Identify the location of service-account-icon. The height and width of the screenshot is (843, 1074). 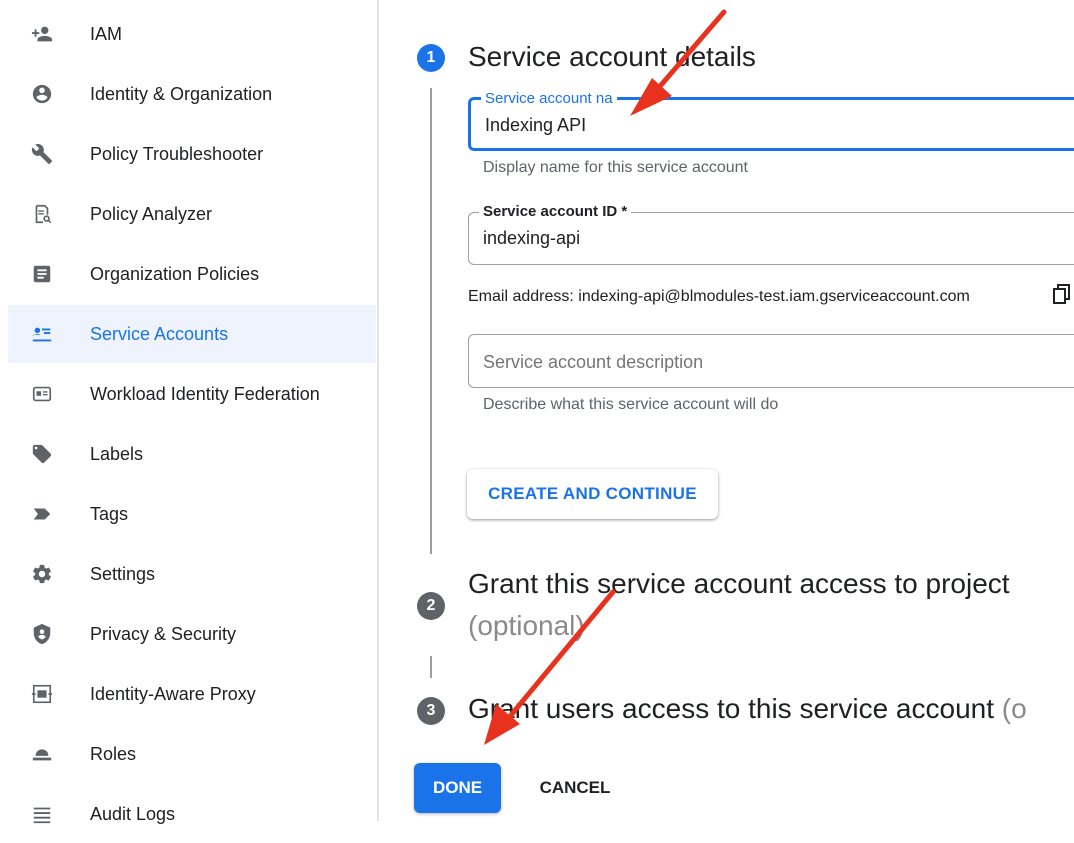
(42, 334).